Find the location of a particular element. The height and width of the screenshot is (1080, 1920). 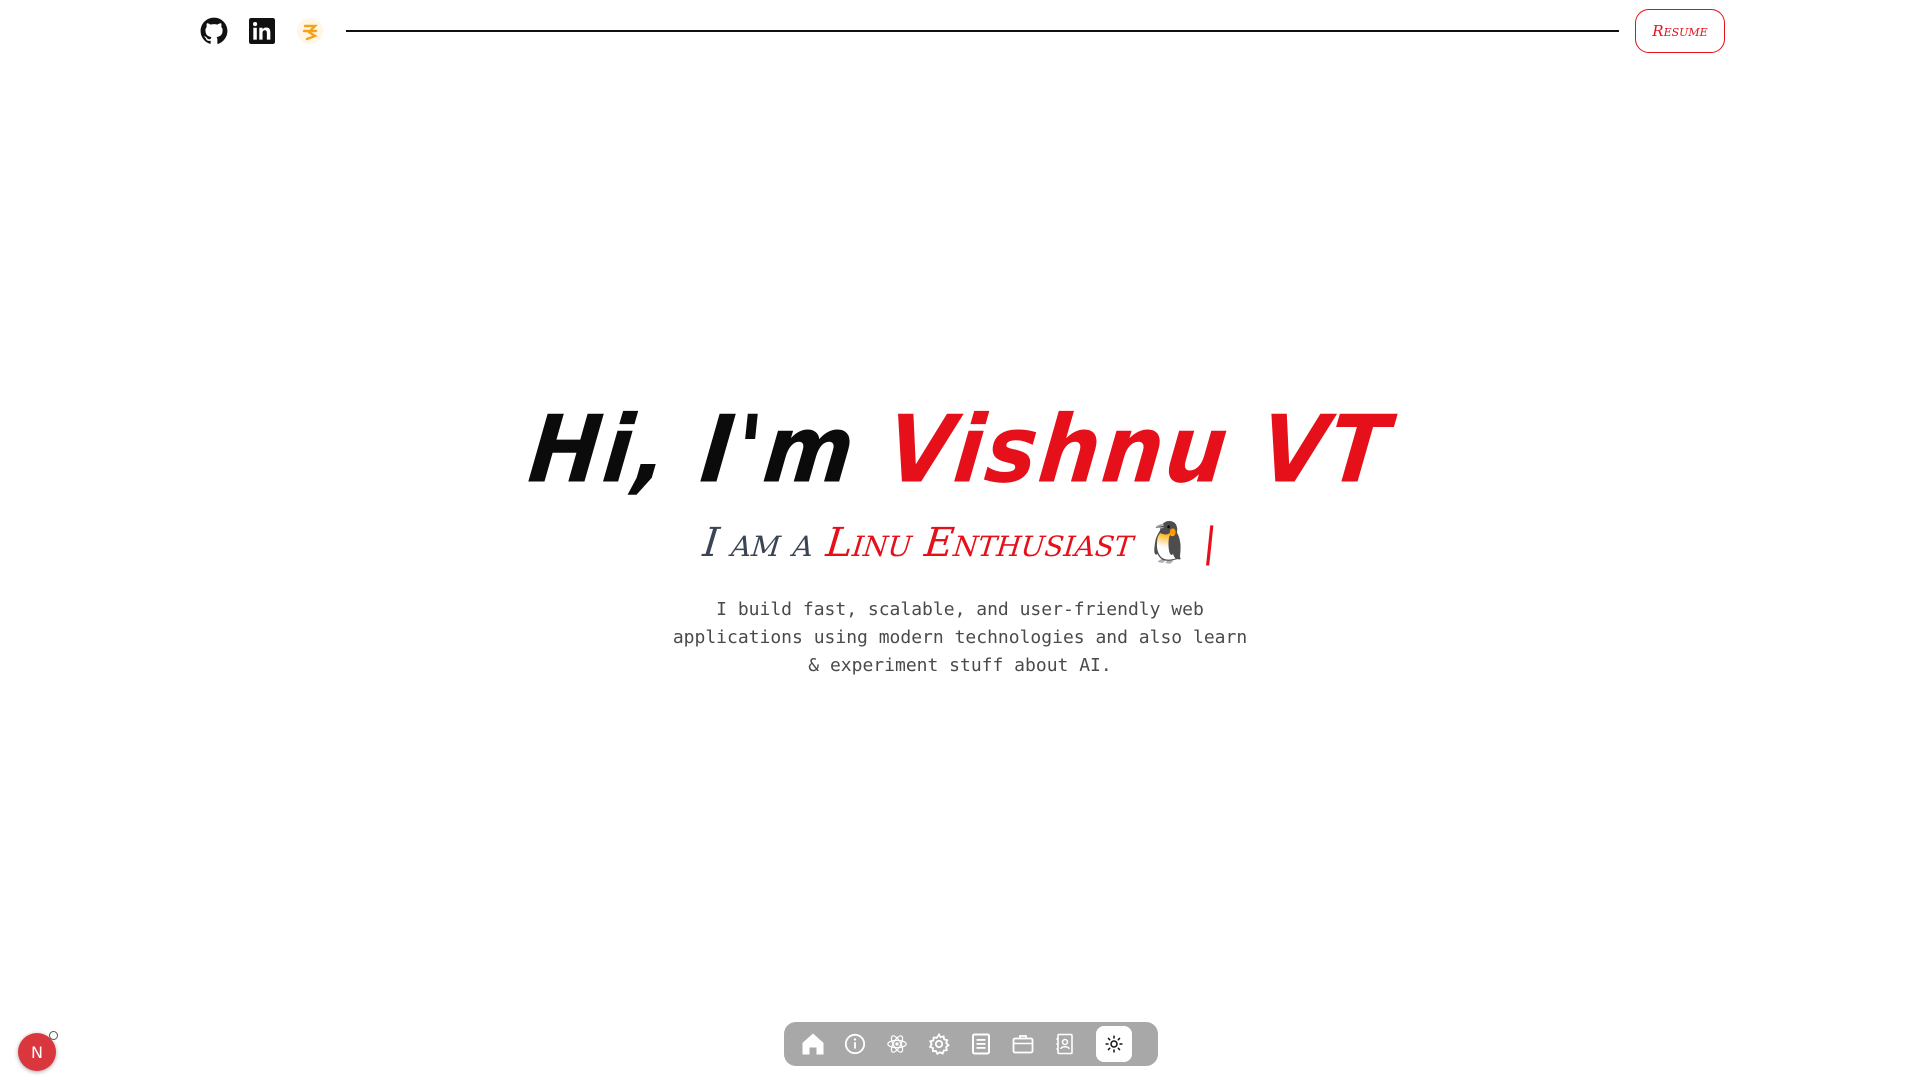

hero-role: Linu Enthusiast is located at coordinates (979, 543).